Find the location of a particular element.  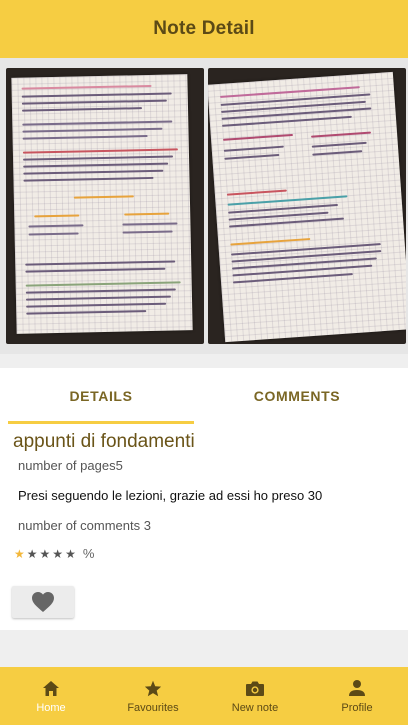

nav-new-note: New note is located at coordinates (255, 696).